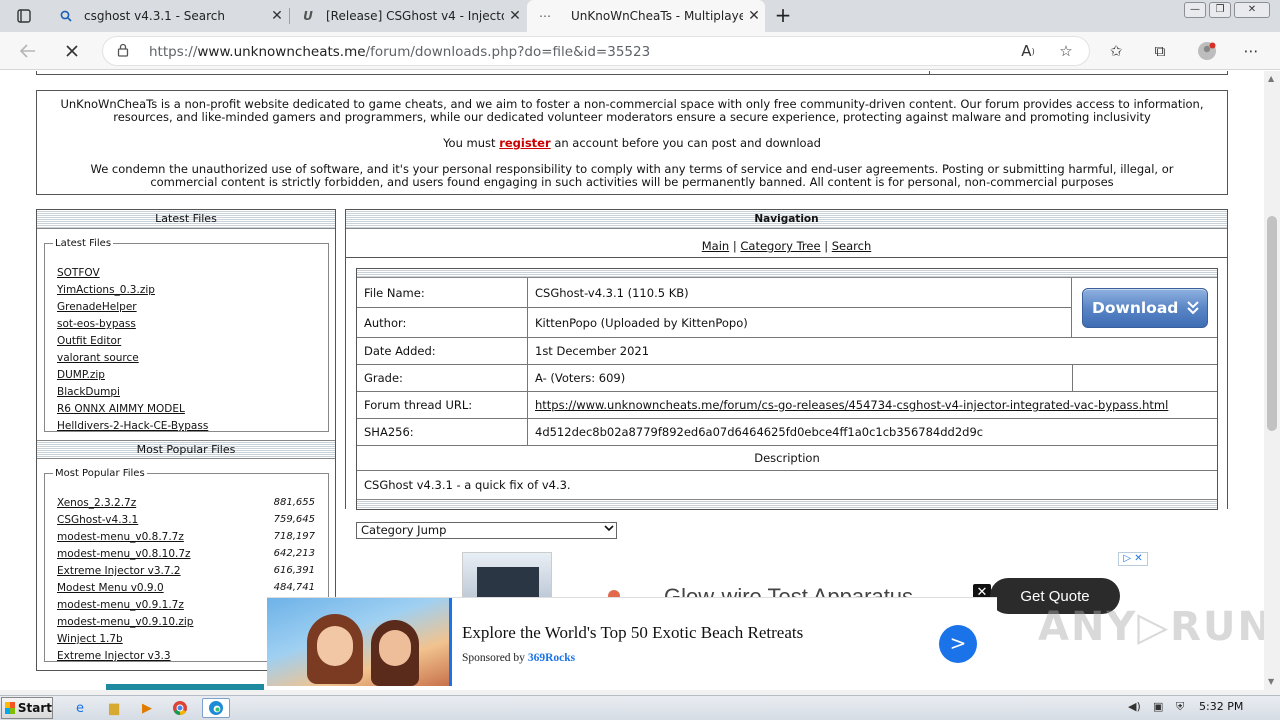 The width and height of the screenshot is (1280, 720). What do you see at coordinates (1207, 51) in the screenshot?
I see `profile-avatar-icon` at bounding box center [1207, 51].